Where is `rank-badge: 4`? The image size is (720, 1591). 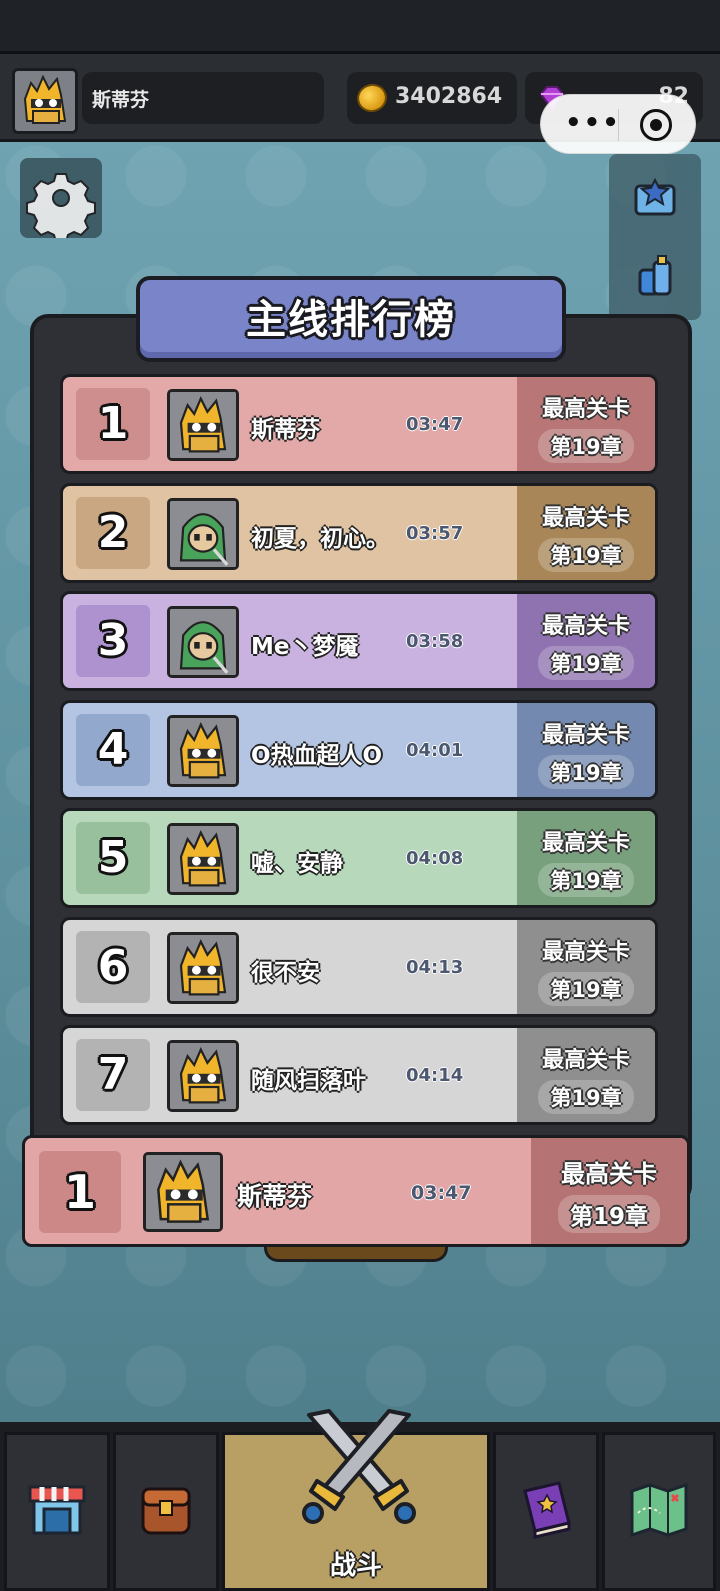 rank-badge: 4 is located at coordinates (113, 750).